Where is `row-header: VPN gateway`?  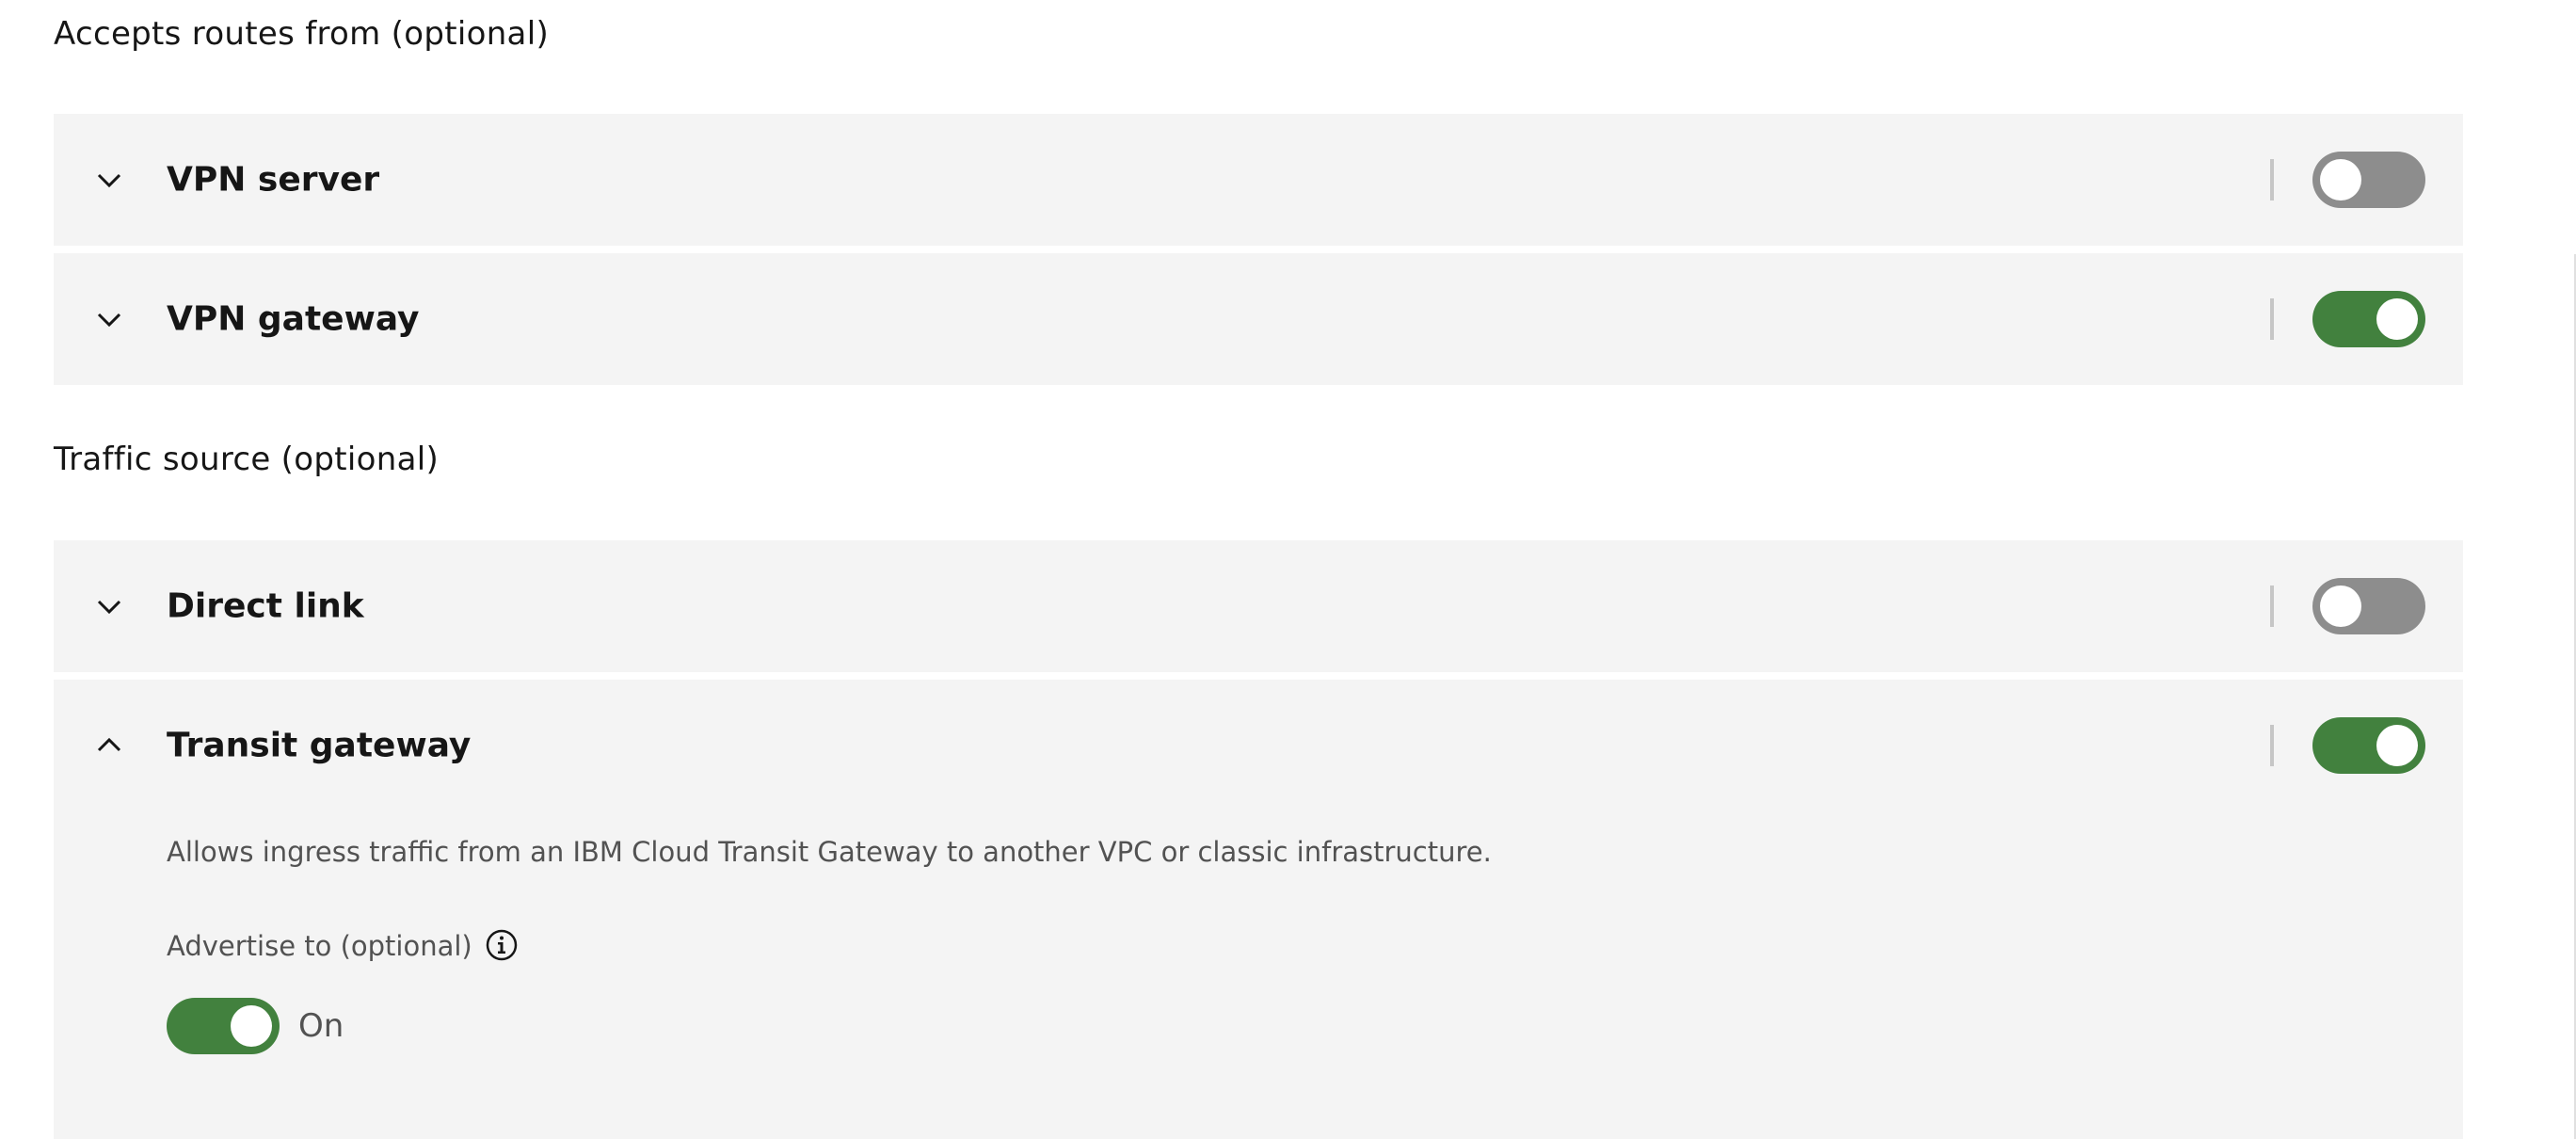 row-header: VPN gateway is located at coordinates (1258, 319).